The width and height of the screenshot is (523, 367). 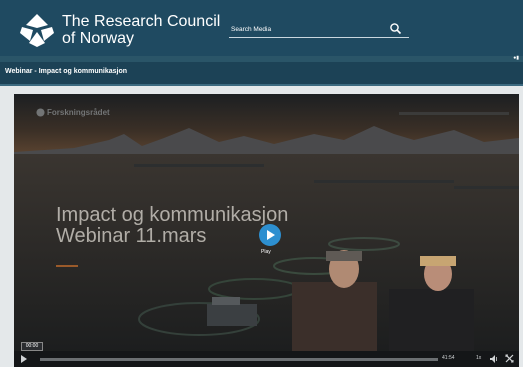 I want to click on play-icon, so click(x=271, y=235).